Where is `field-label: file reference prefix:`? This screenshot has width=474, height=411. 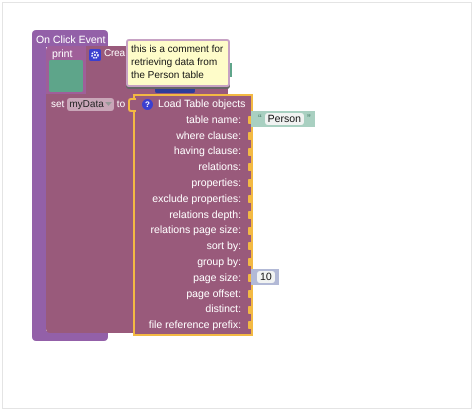 field-label: file reference prefix: is located at coordinates (194, 325).